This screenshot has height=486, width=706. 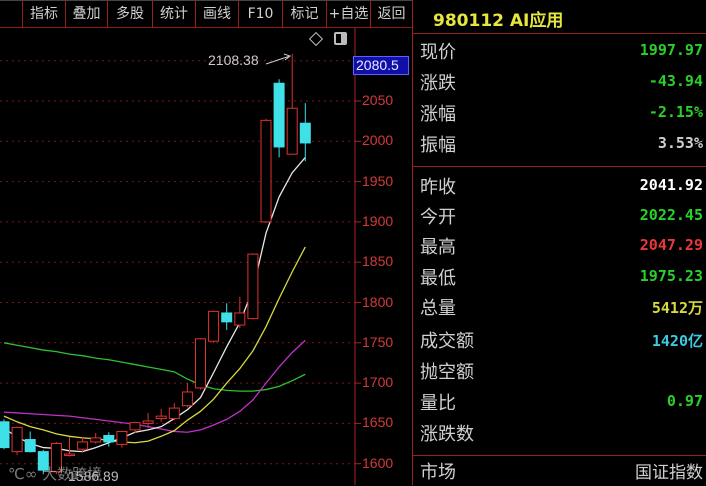 I want to click on y-axis-tick-label: 1850, so click(x=378, y=261).